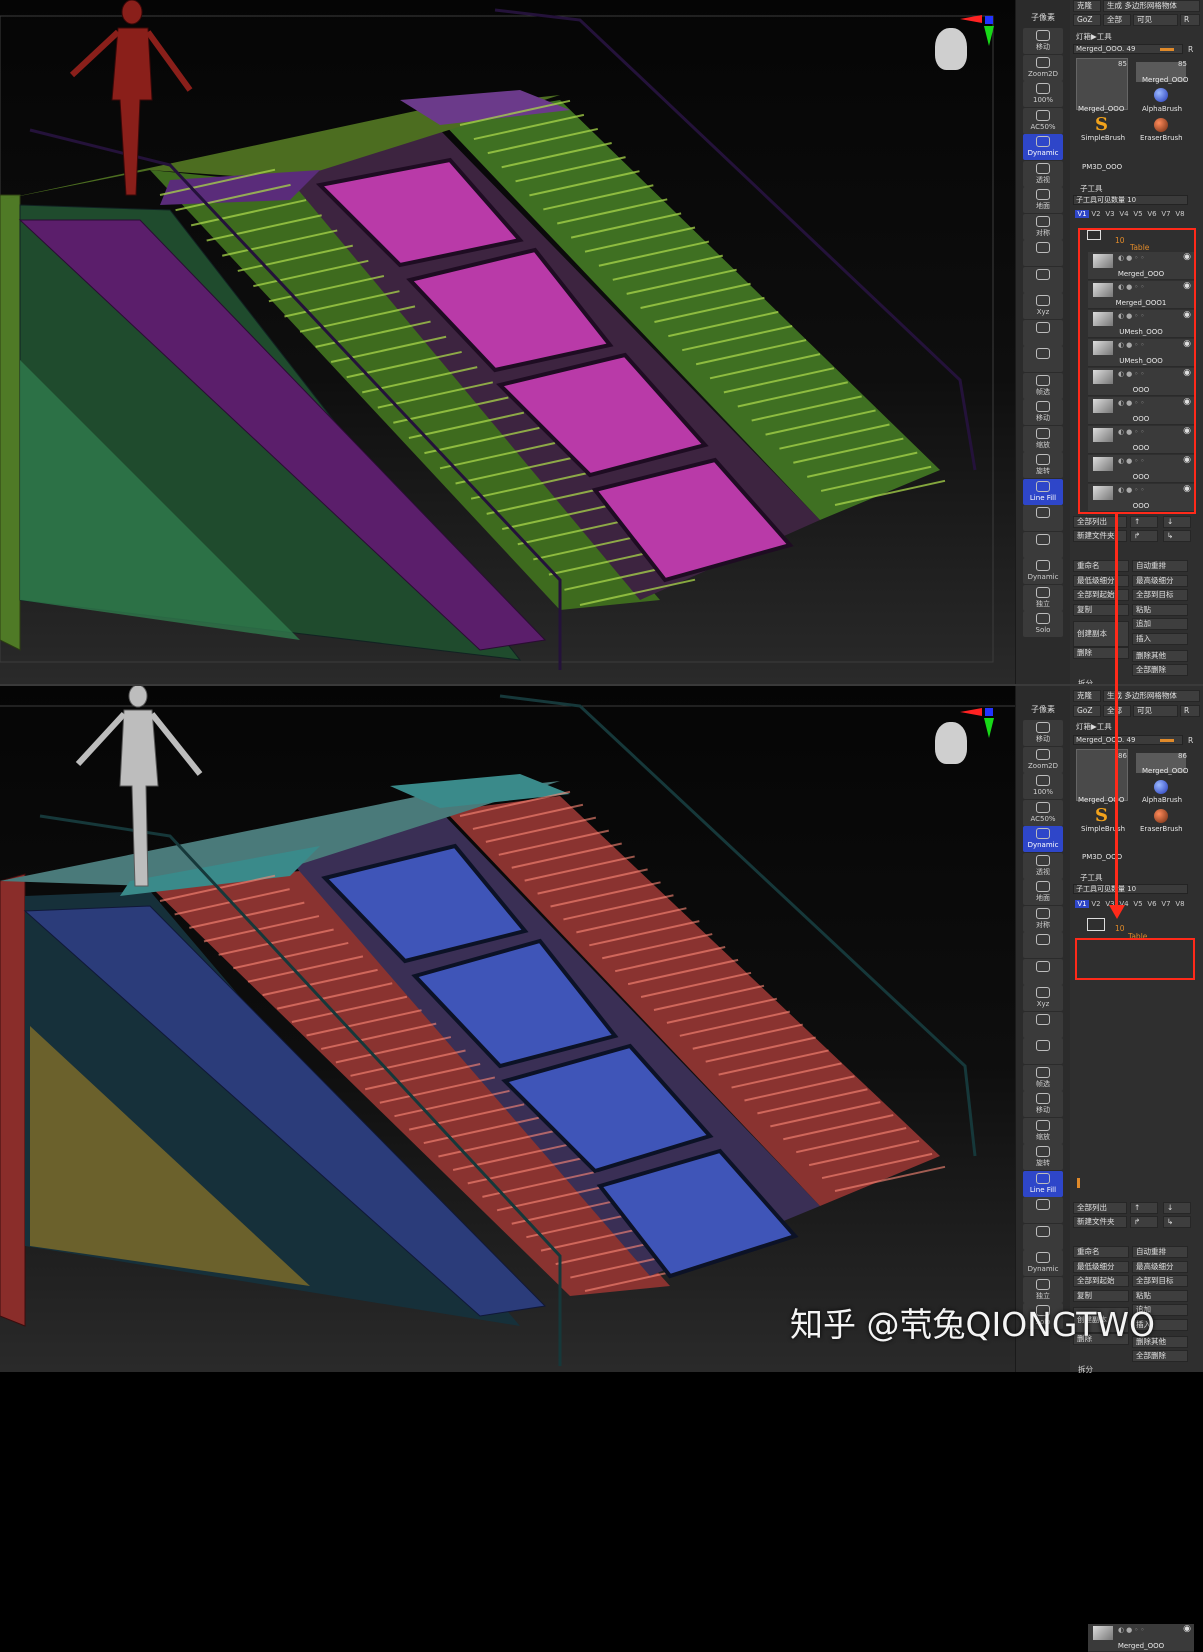 The image size is (1203, 1652). I want to click on top-shelf-button: 旋转, so click(1043, 465).